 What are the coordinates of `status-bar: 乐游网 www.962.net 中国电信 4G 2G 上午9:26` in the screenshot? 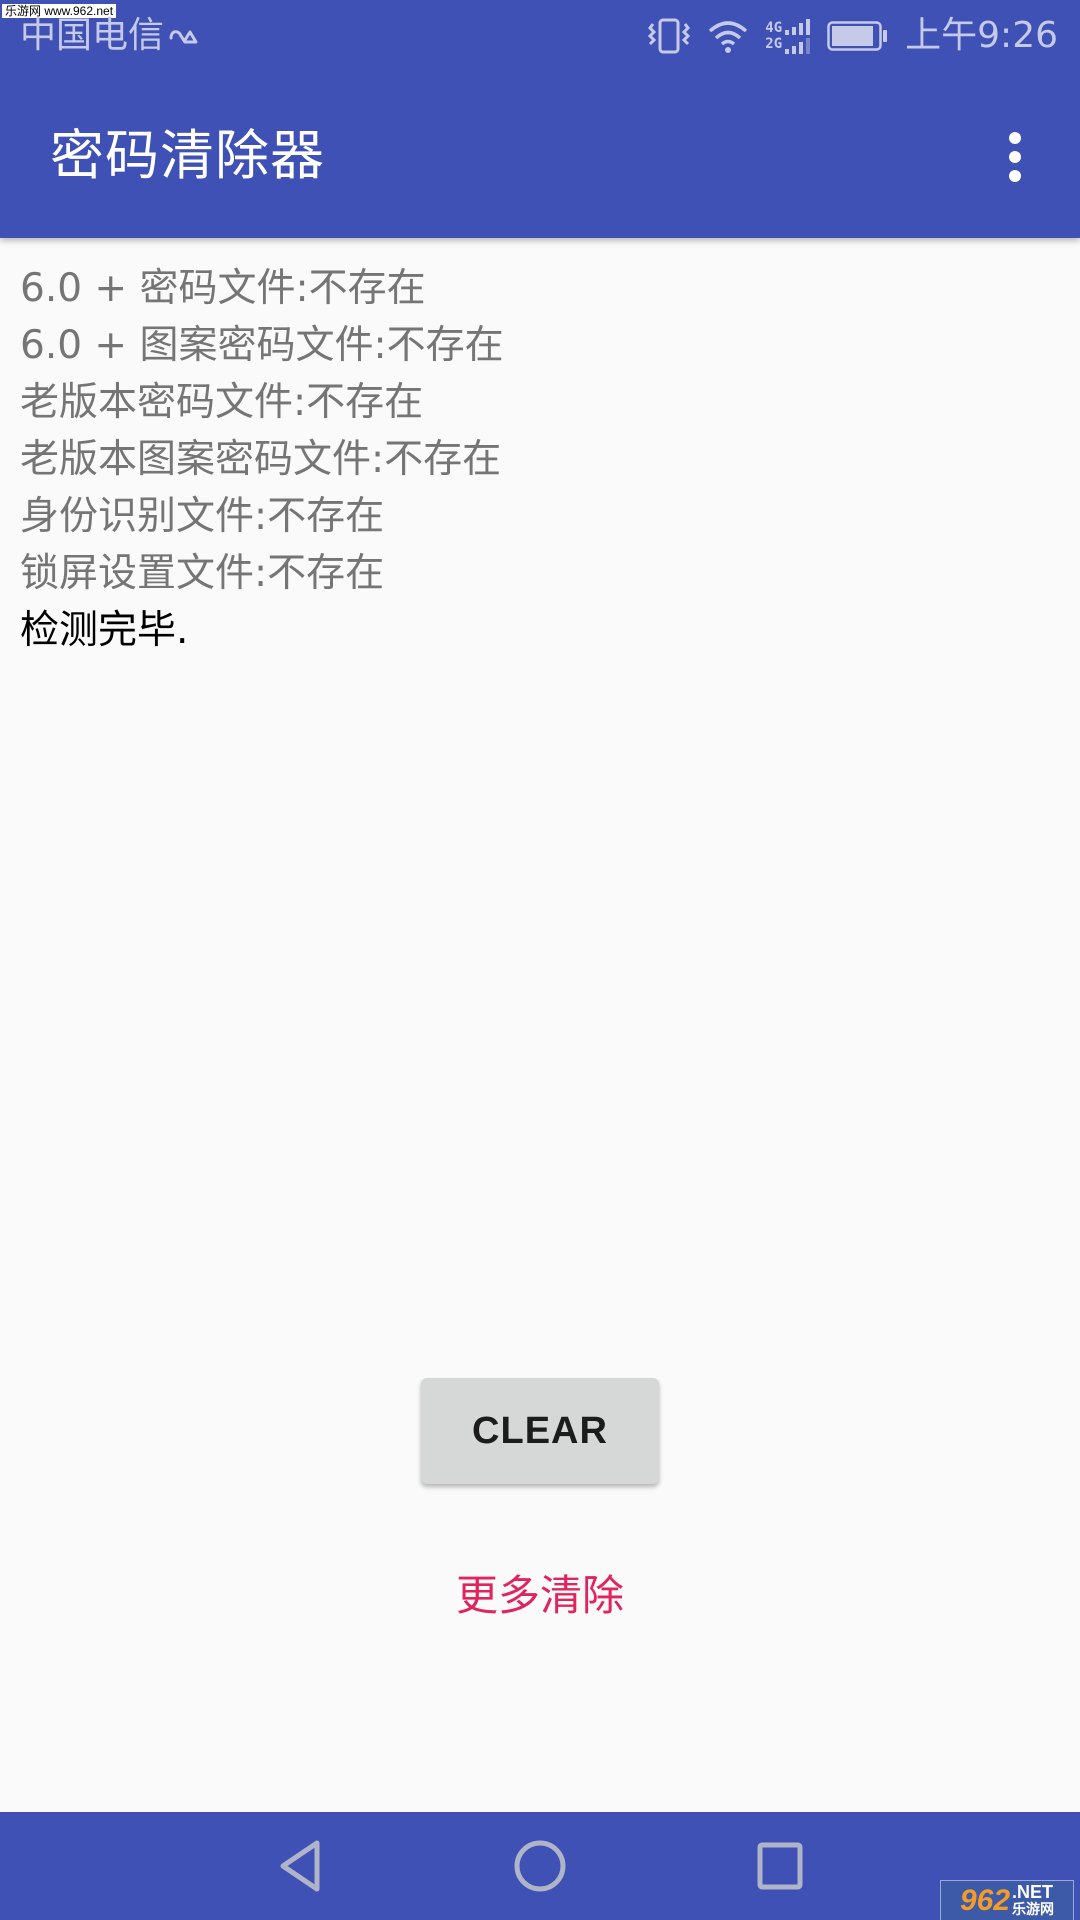 It's located at (540, 36).